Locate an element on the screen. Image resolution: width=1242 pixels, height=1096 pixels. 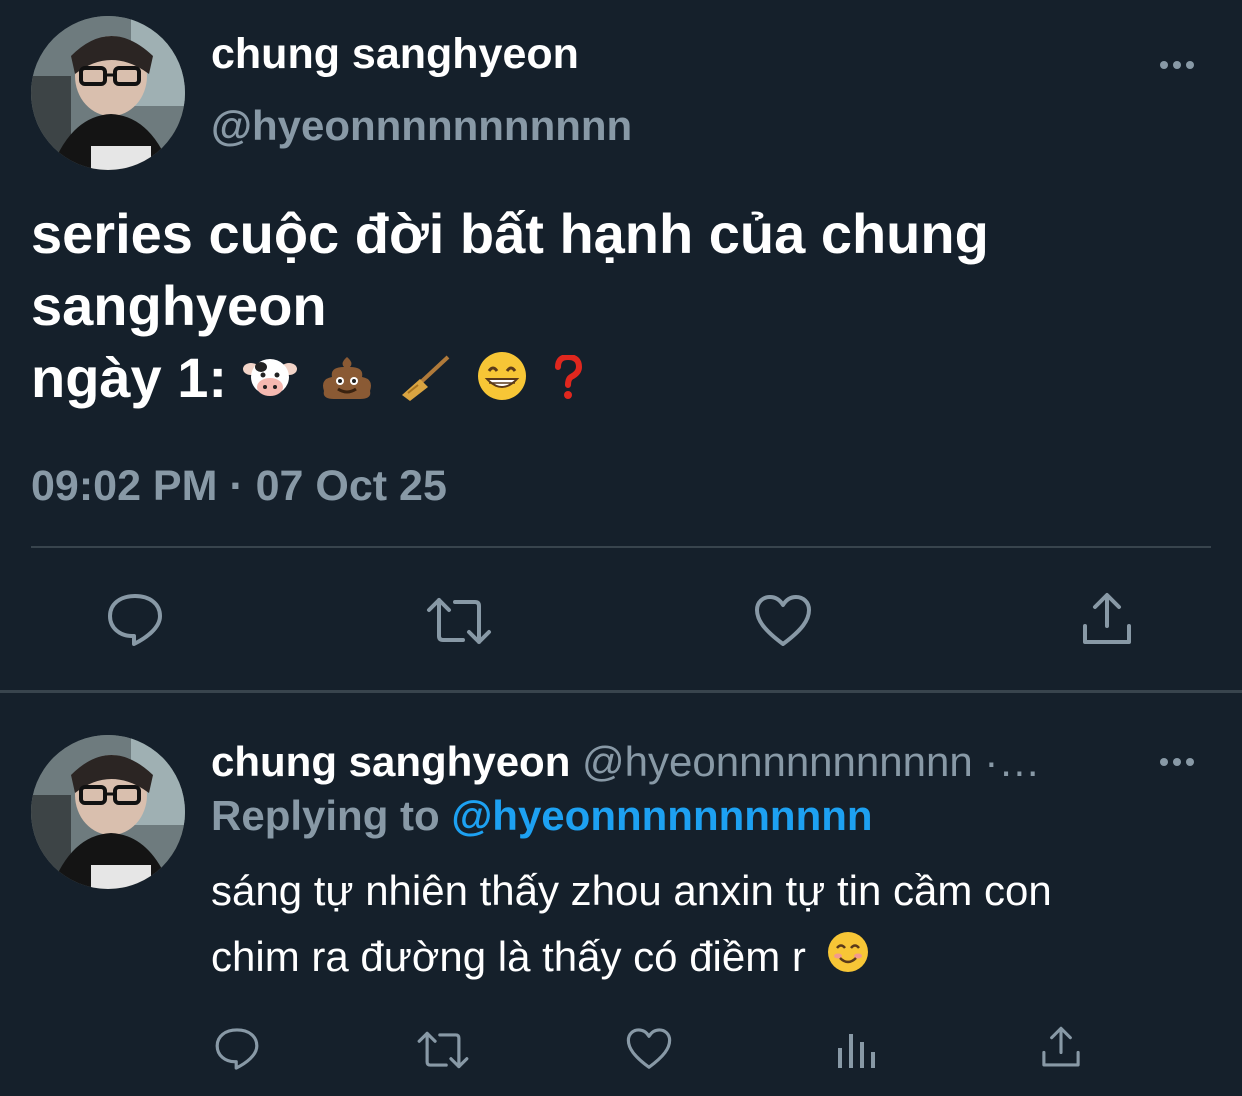
replying-to: Replying to @hyeonnnnnnnnnnn is located at coordinates (542, 816).